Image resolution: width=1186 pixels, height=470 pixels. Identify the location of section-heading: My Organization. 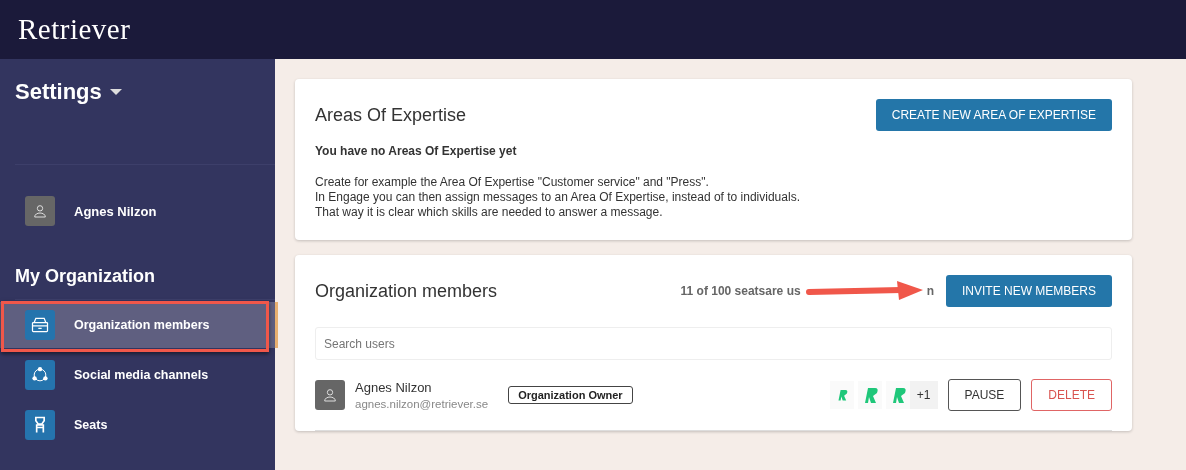
(85, 276).